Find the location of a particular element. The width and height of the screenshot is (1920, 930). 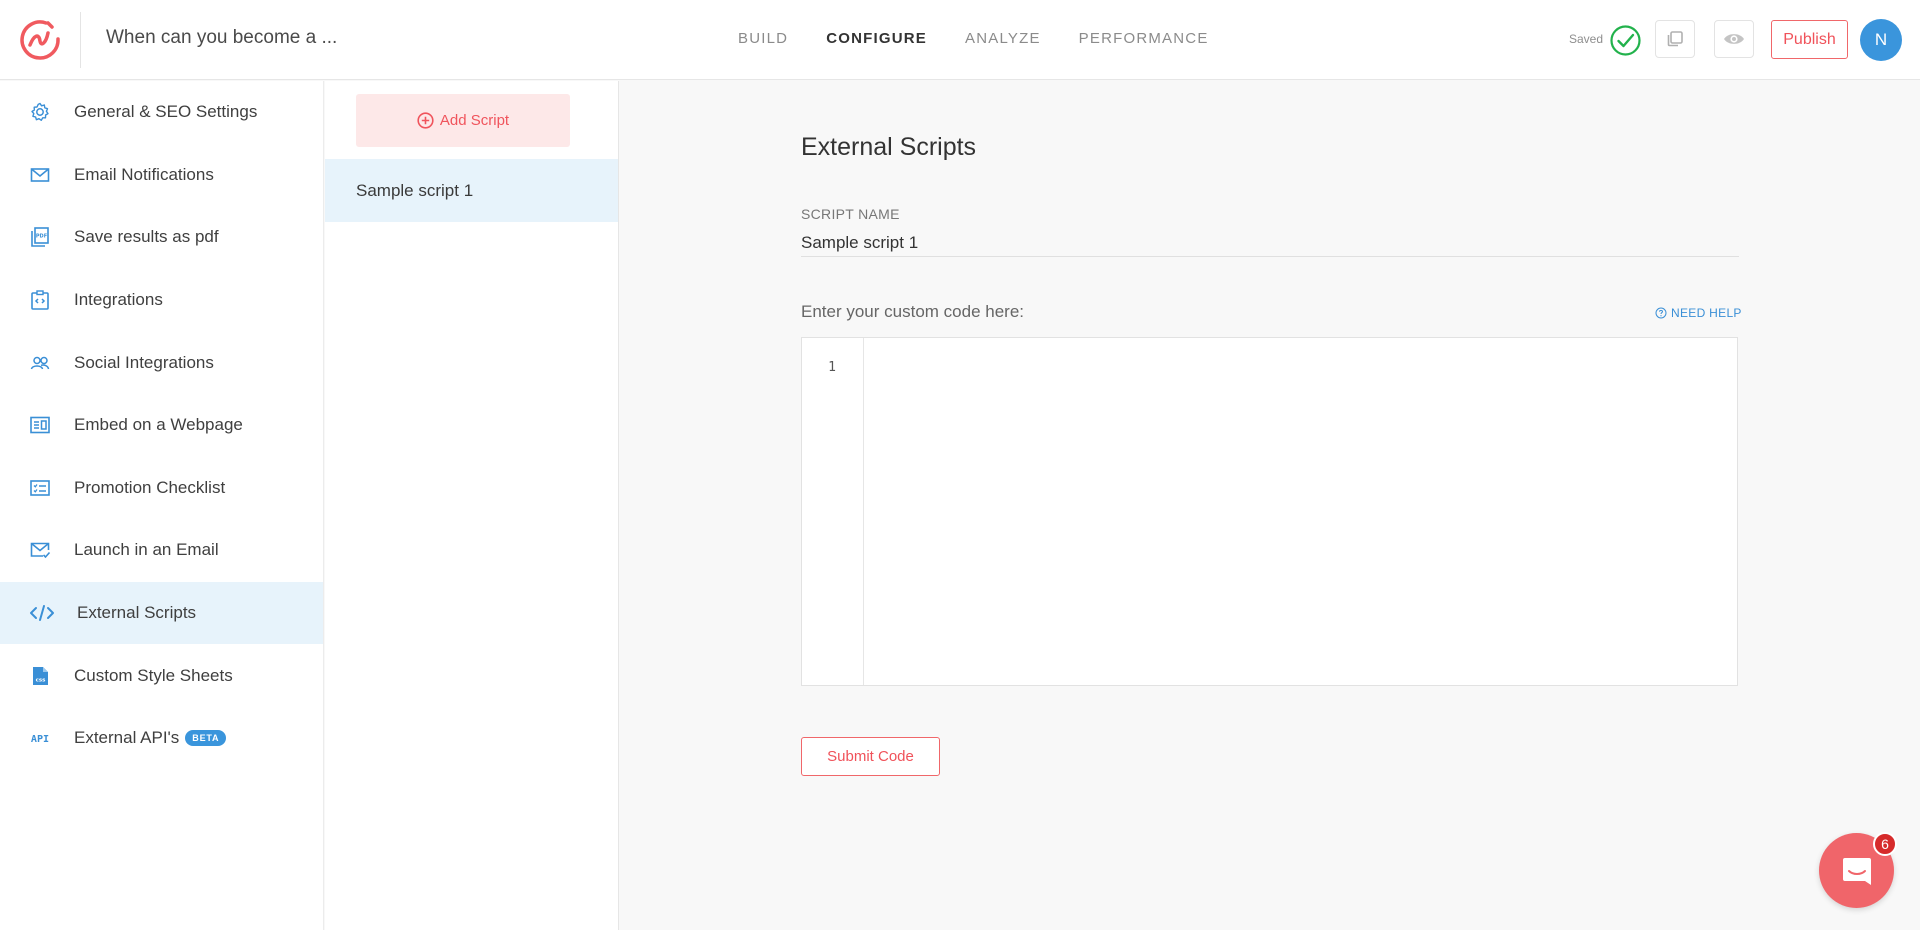

sidebar-item-social-integrations: Social Integrations is located at coordinates (161, 362).